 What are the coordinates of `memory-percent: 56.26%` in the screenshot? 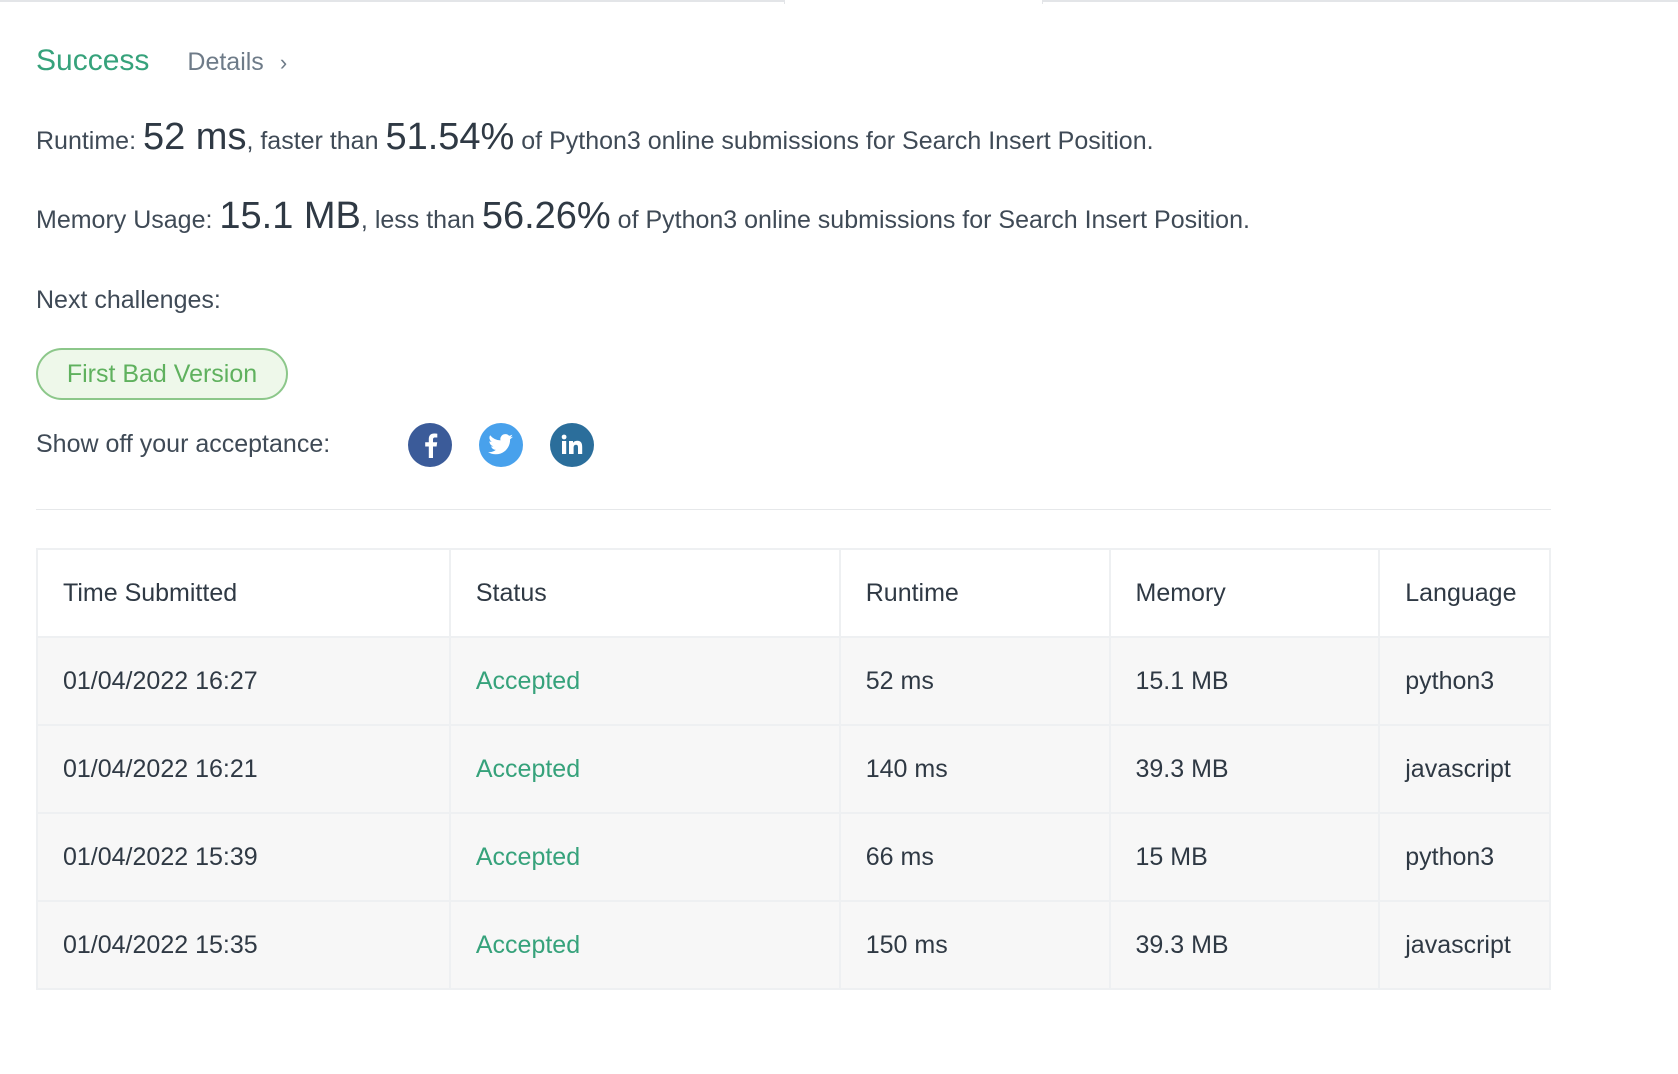 It's located at (546, 216).